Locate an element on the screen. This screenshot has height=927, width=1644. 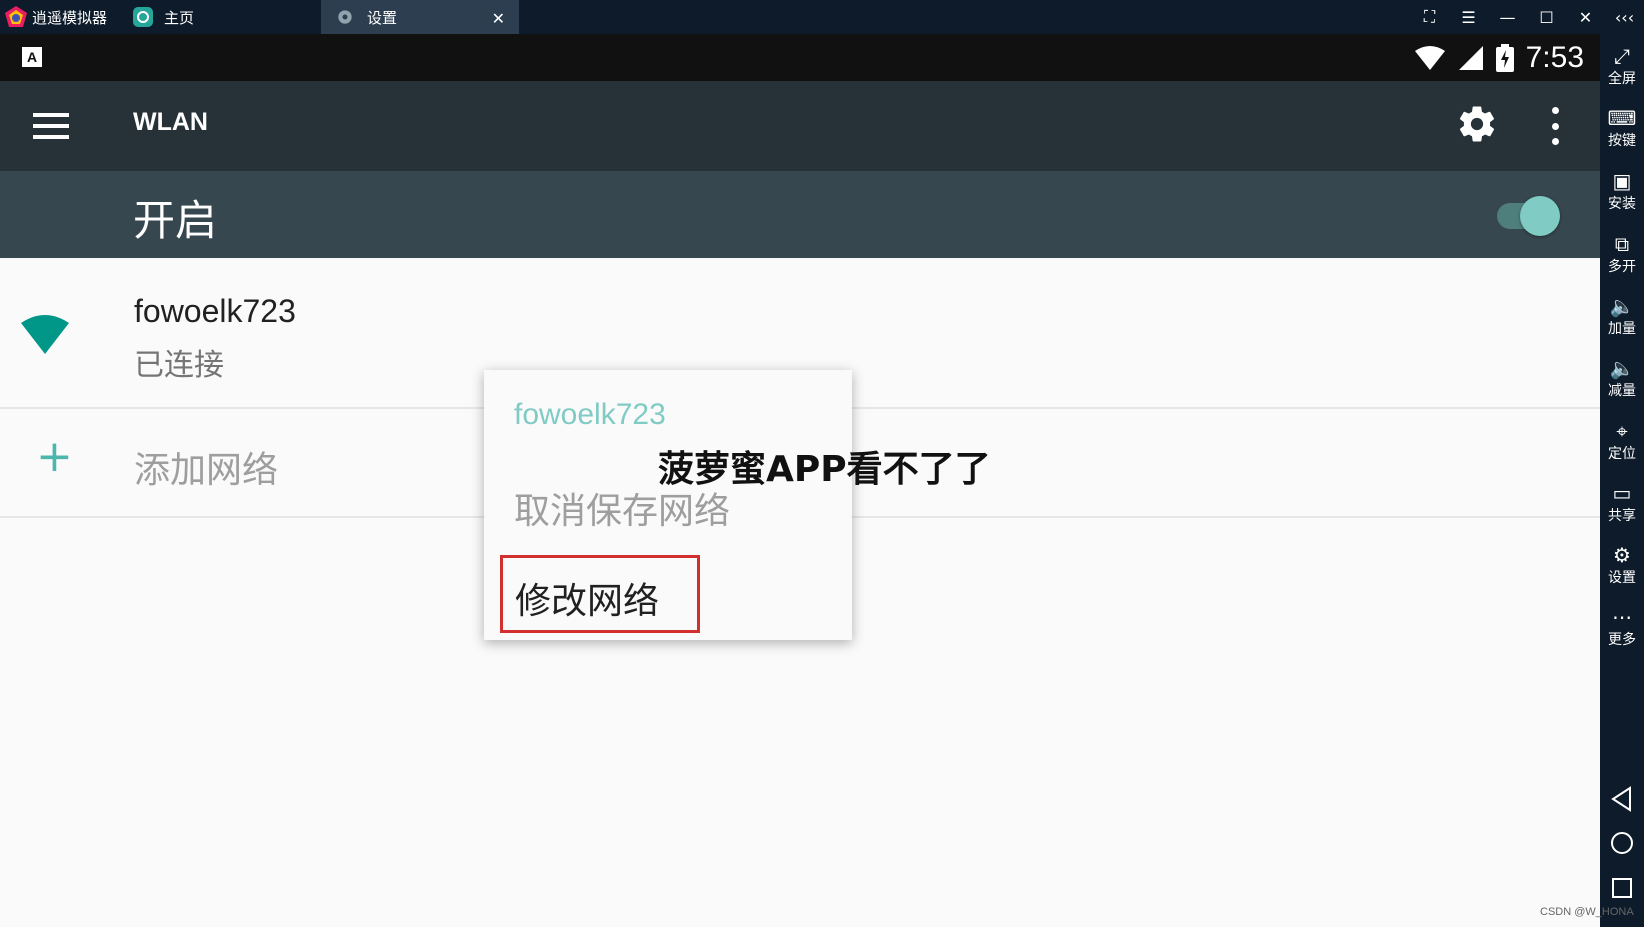
sidebar-item-location: ⌖ 定位 is located at coordinates (1622, 447).